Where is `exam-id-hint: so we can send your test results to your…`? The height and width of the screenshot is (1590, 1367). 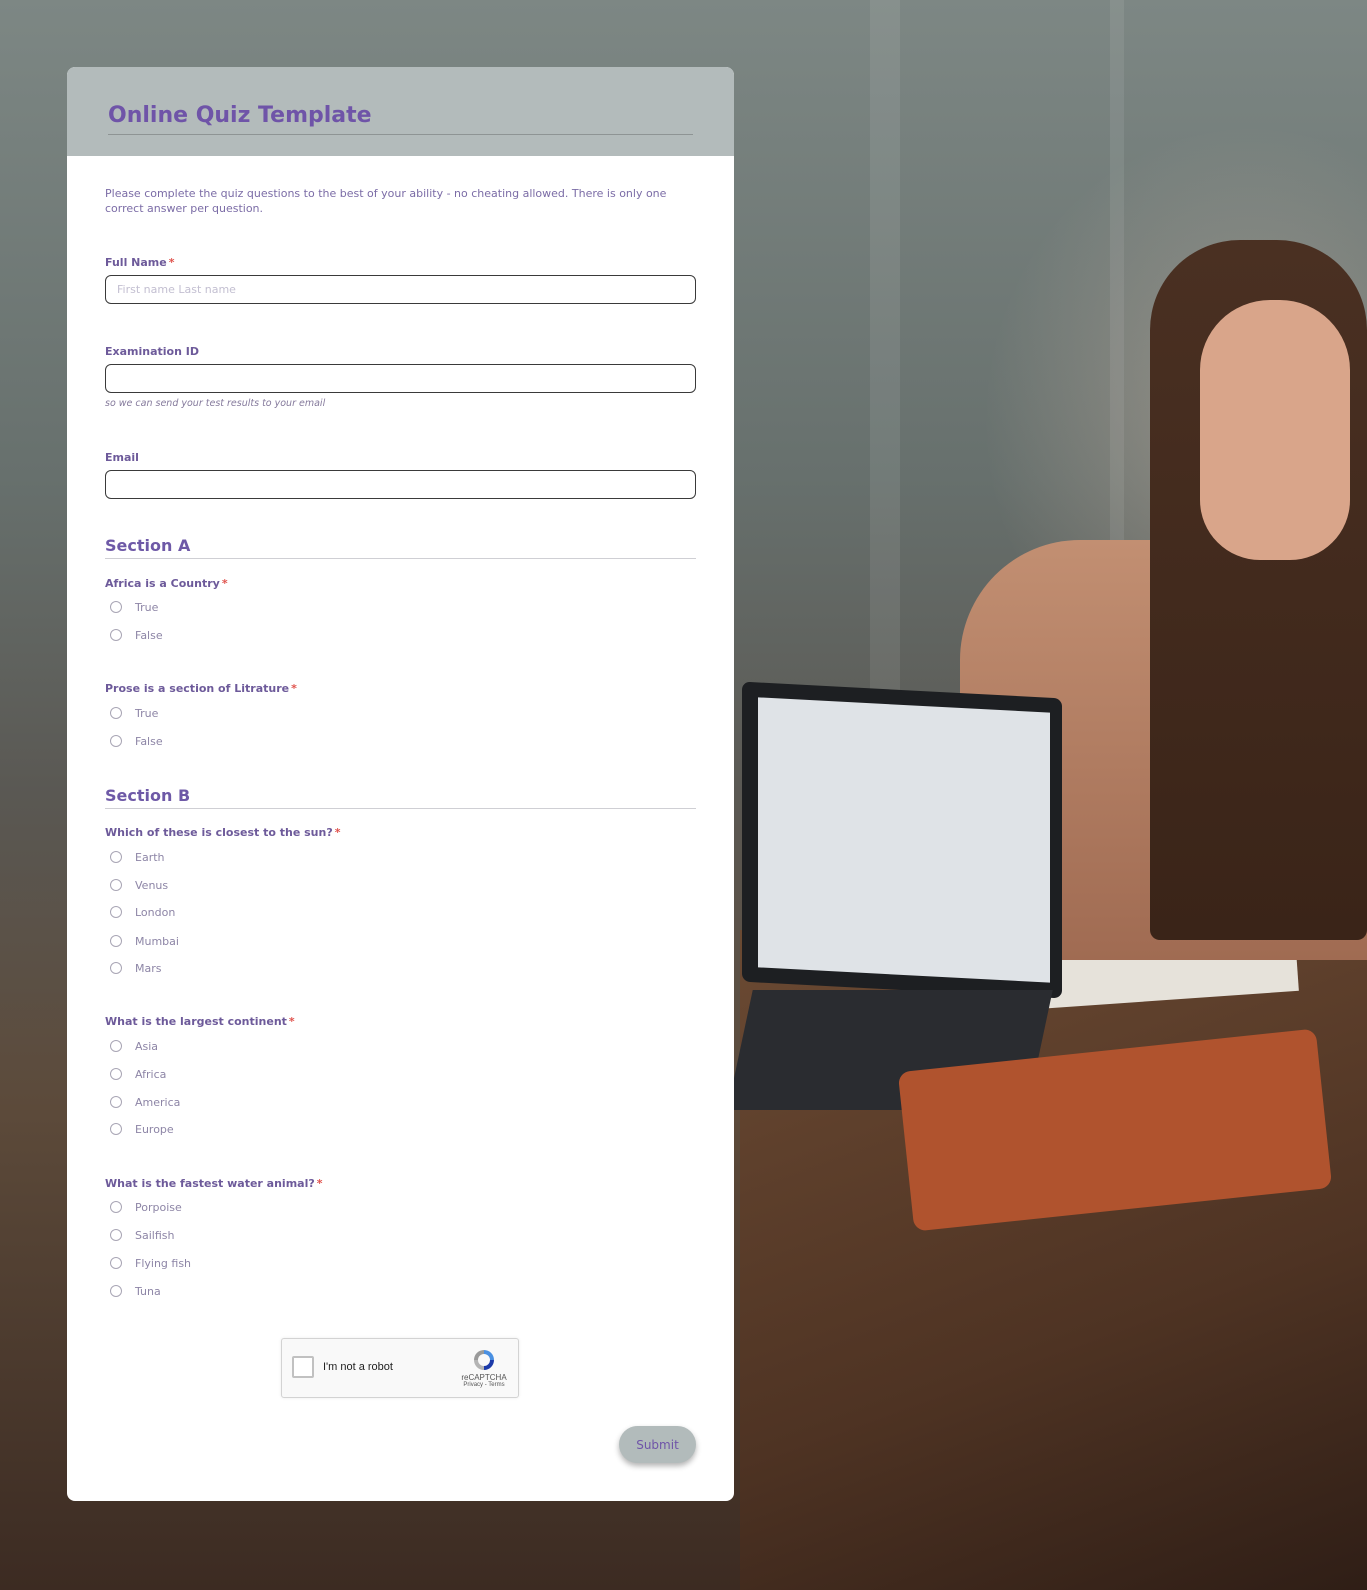 exam-id-hint: so we can send your test results to your… is located at coordinates (215, 403).